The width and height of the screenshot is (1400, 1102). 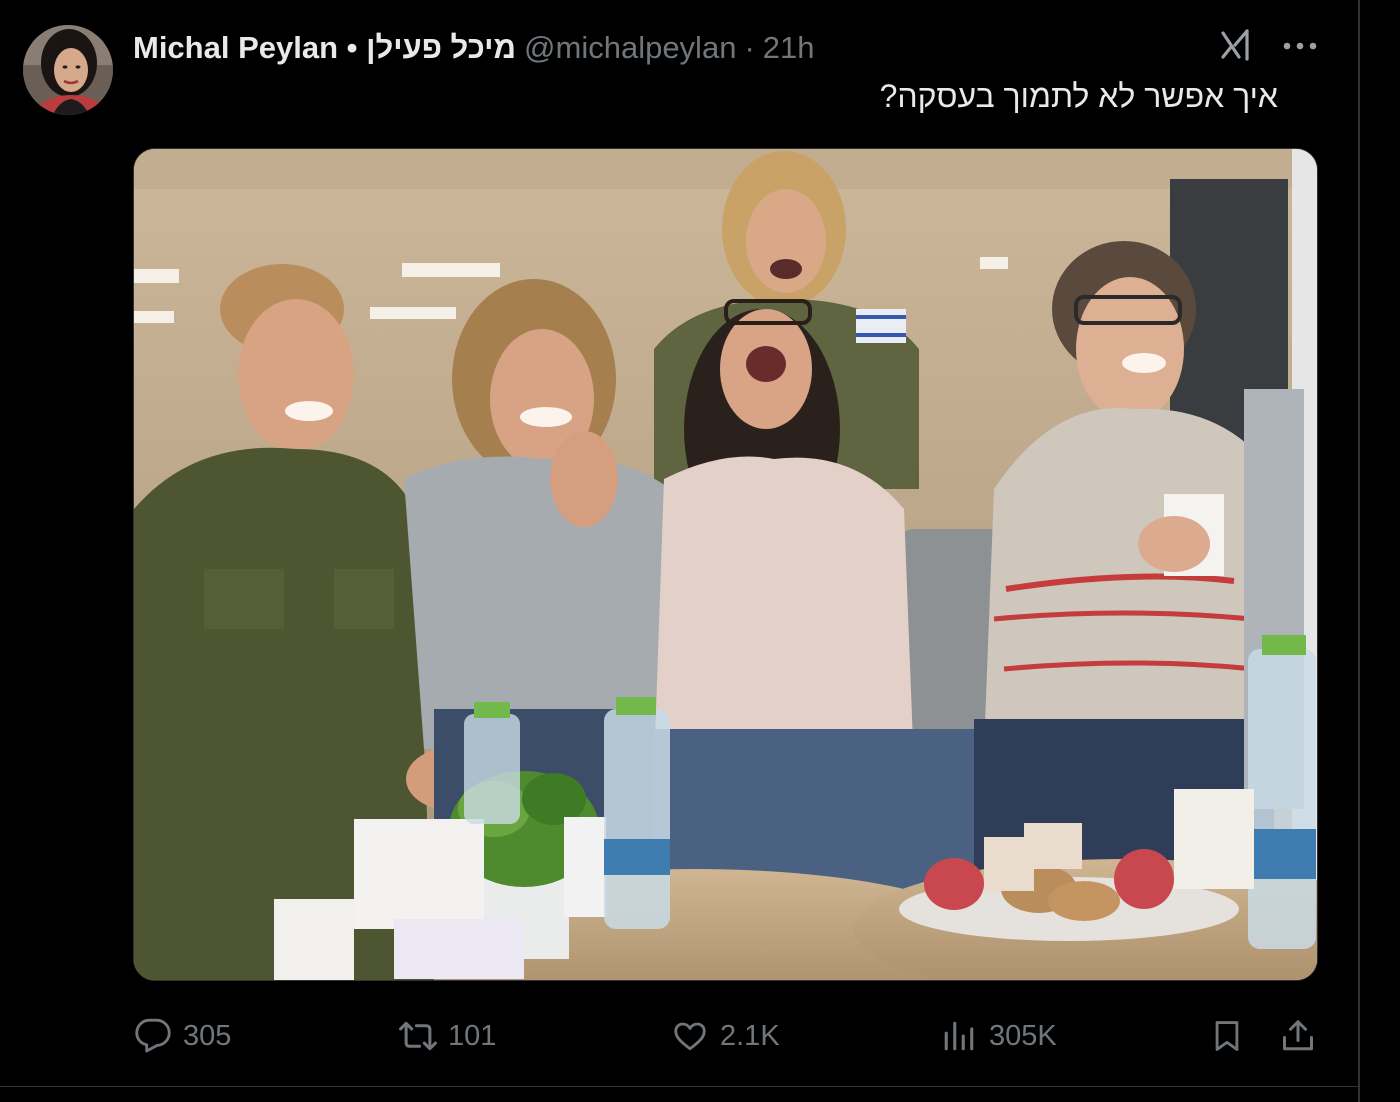 I want to click on more-icon, so click(x=1300, y=46).